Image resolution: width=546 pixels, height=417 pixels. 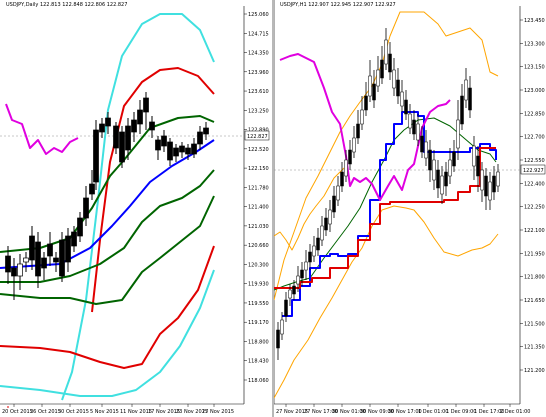 I want to click on daily-y-tick-label: 118.060, so click(x=258, y=381).